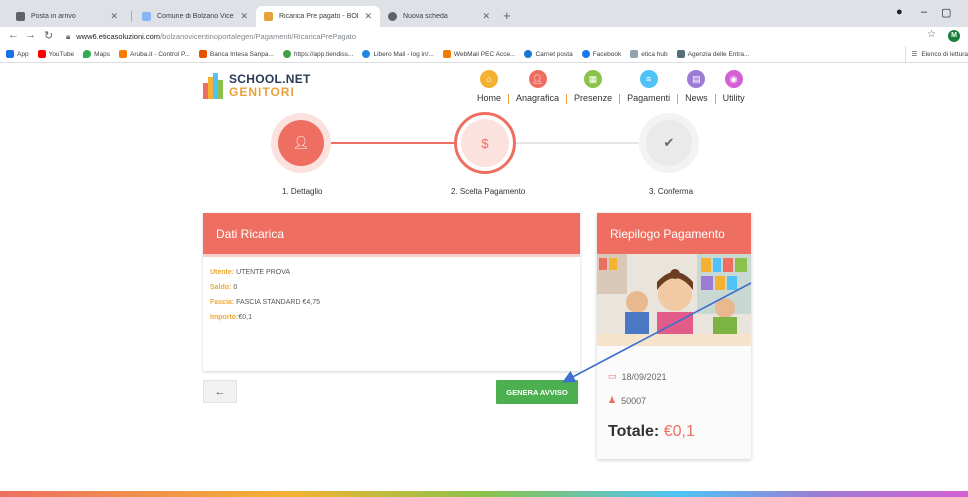 The height and width of the screenshot is (497, 968). I want to click on user-icon: ♟, so click(612, 400).